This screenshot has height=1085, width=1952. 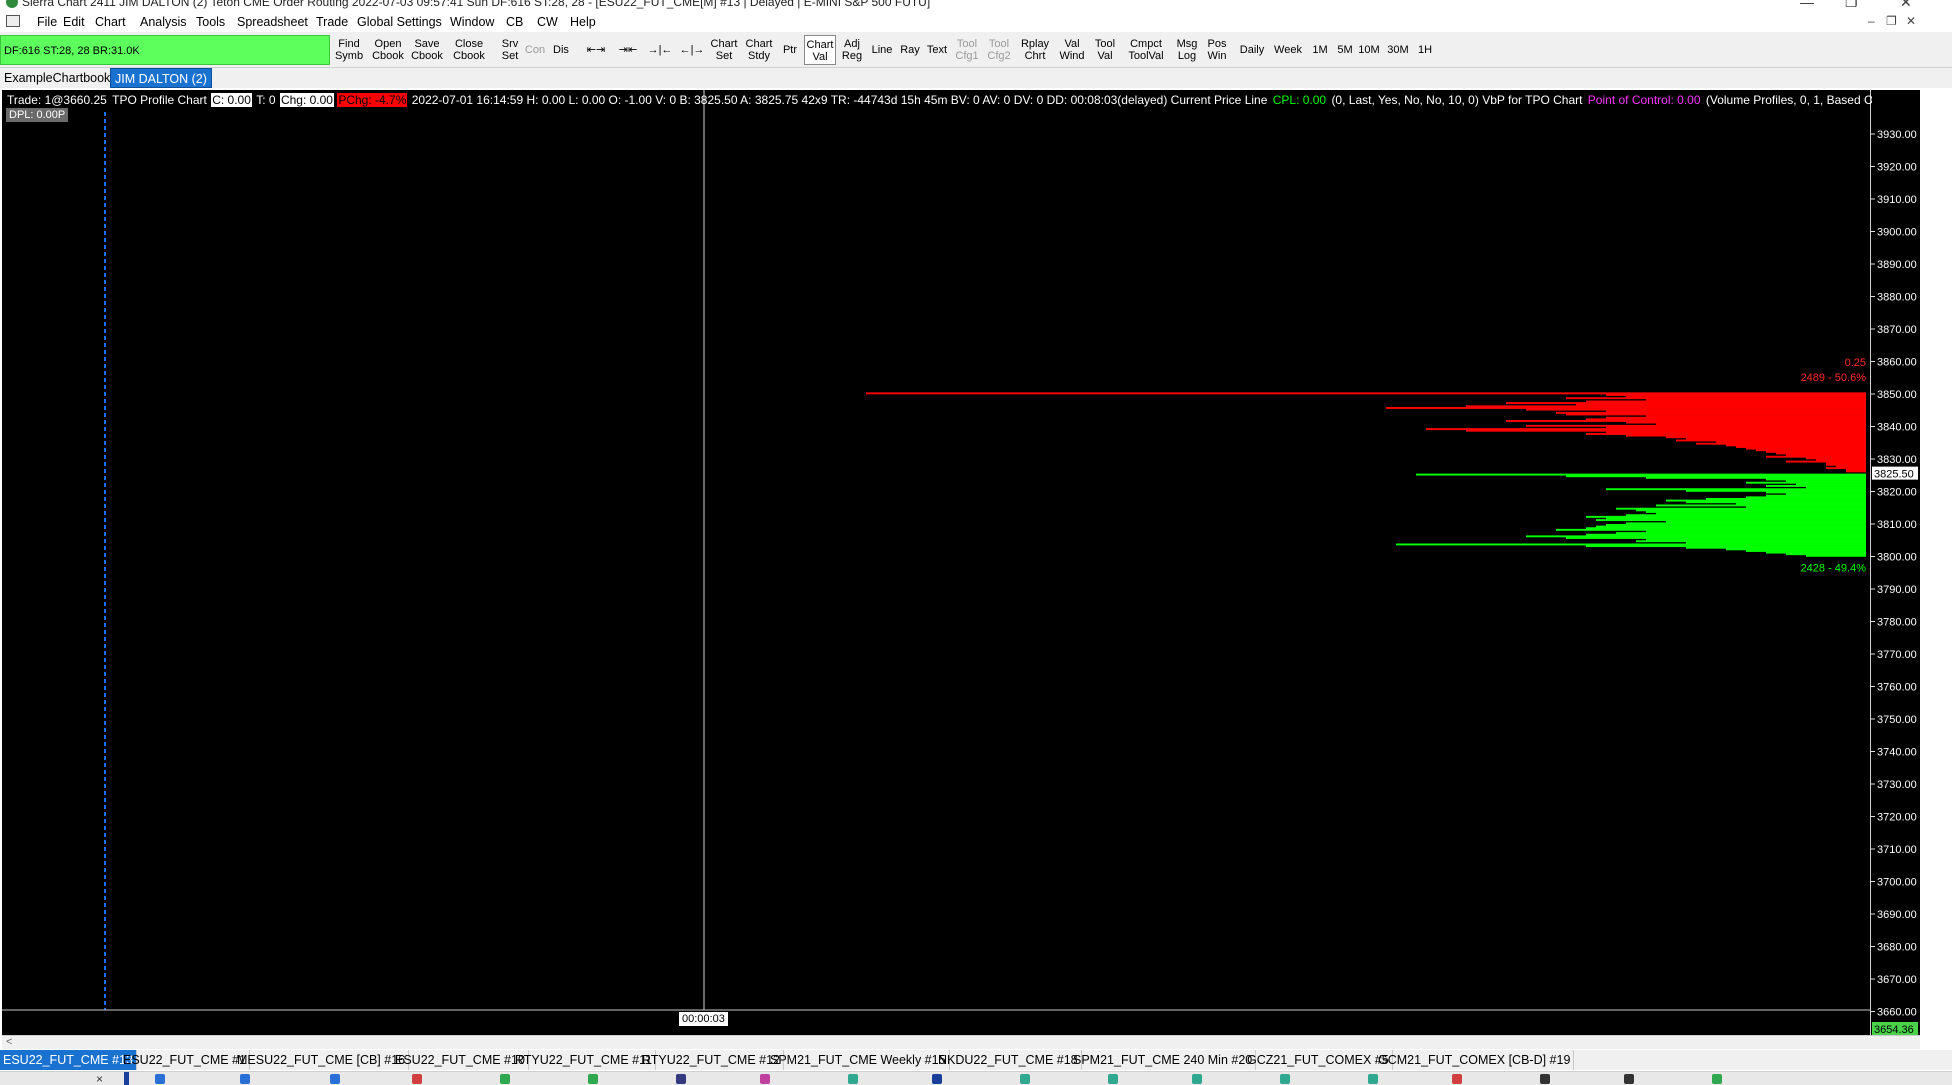 What do you see at coordinates (1807, 5) in the screenshot?
I see `minimize-button: —` at bounding box center [1807, 5].